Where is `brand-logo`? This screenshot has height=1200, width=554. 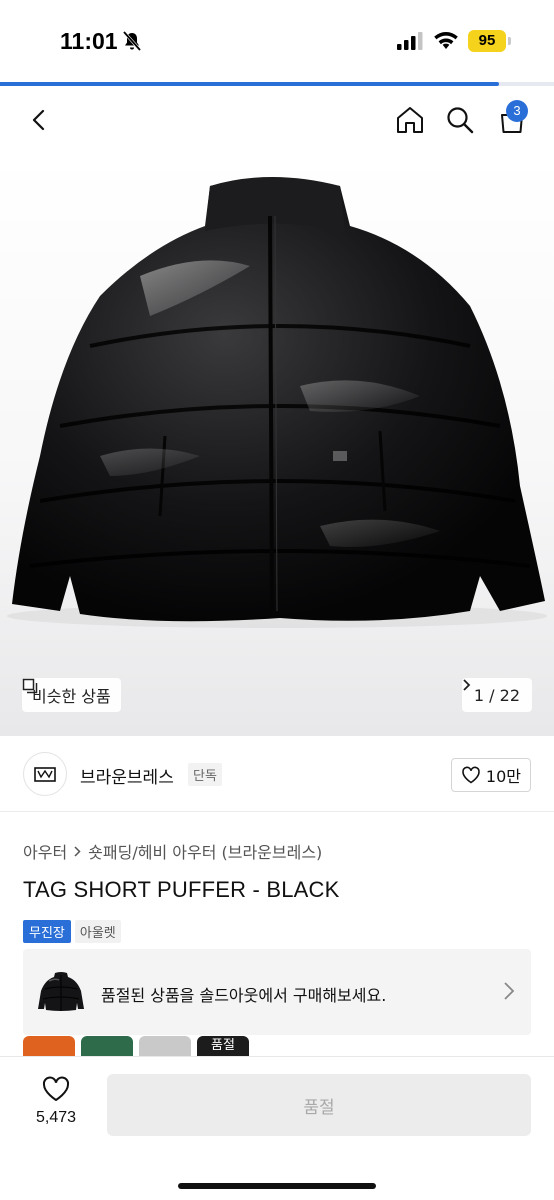 brand-logo is located at coordinates (45, 774).